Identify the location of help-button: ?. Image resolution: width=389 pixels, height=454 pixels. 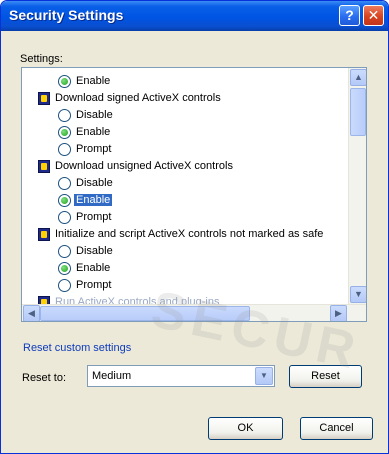
(349, 15).